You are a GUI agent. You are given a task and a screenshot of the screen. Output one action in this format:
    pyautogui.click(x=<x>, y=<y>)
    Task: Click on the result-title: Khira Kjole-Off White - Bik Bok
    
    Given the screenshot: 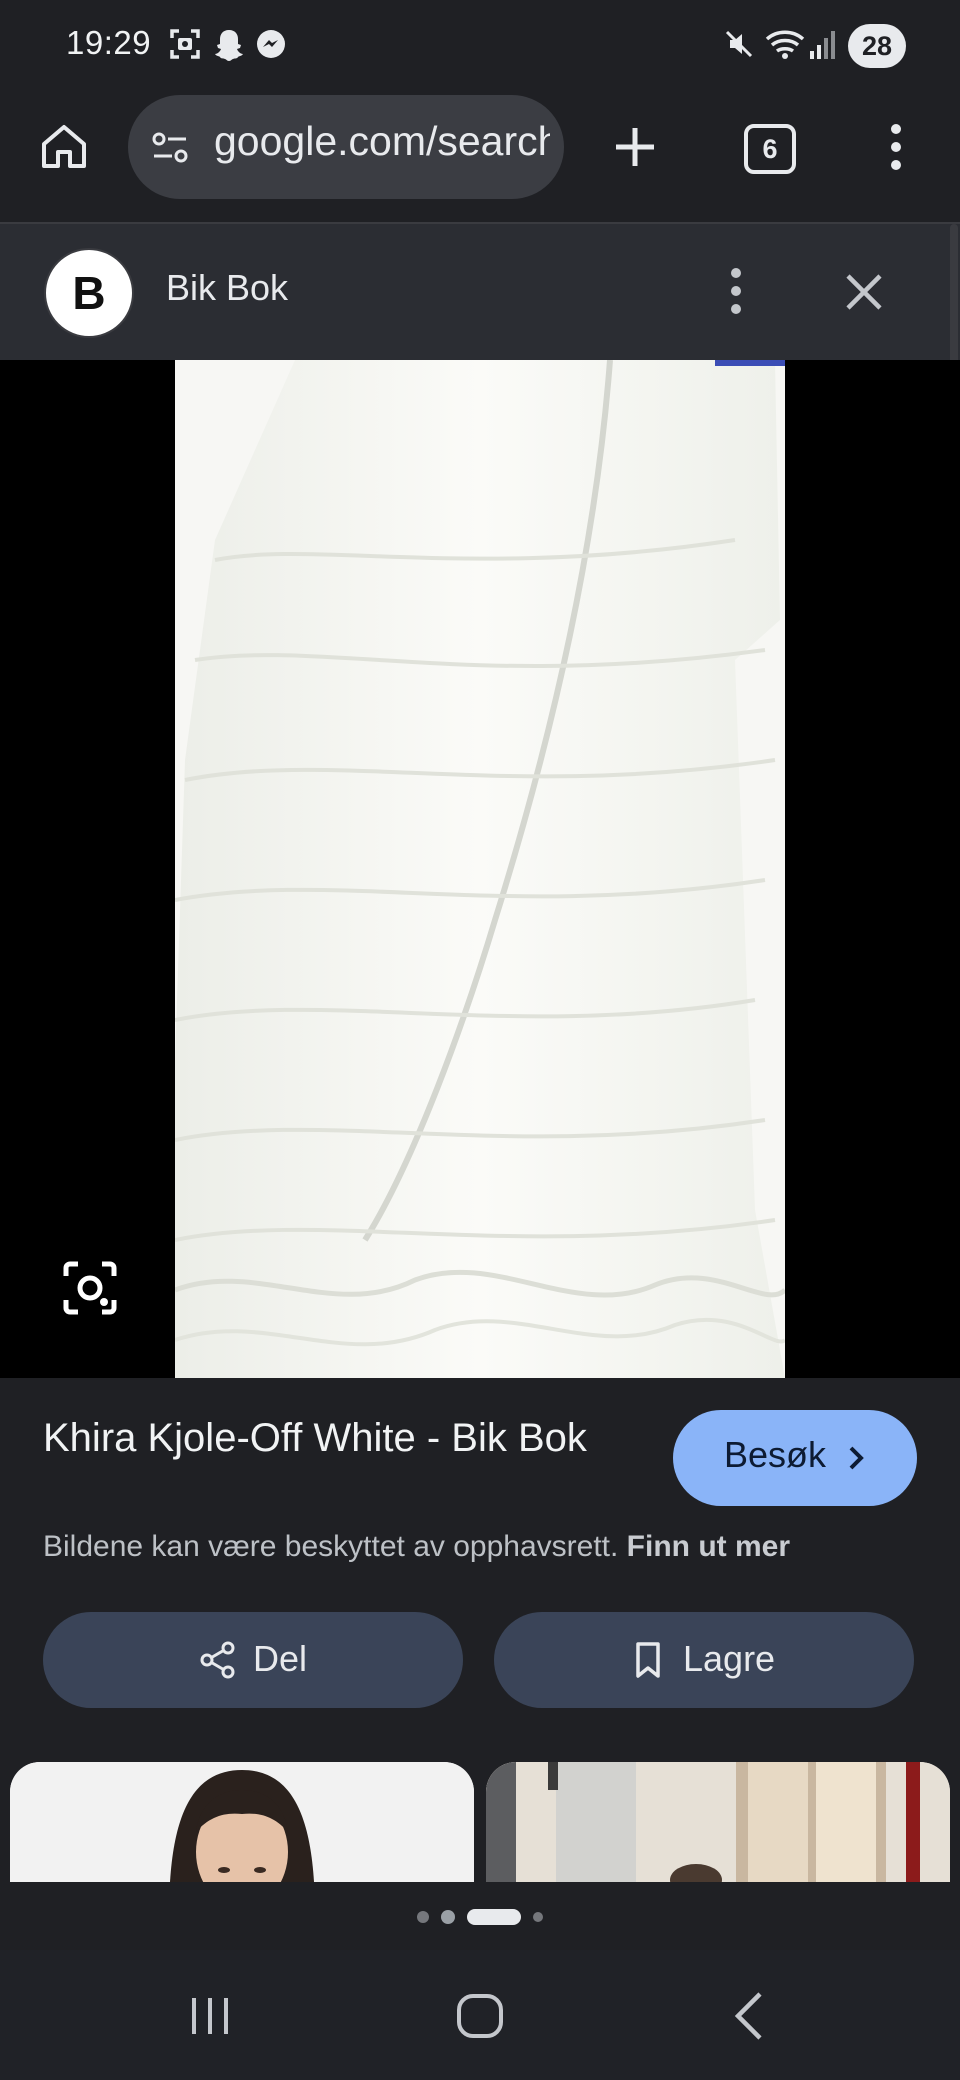 What is the action you would take?
    pyautogui.click(x=343, y=1438)
    